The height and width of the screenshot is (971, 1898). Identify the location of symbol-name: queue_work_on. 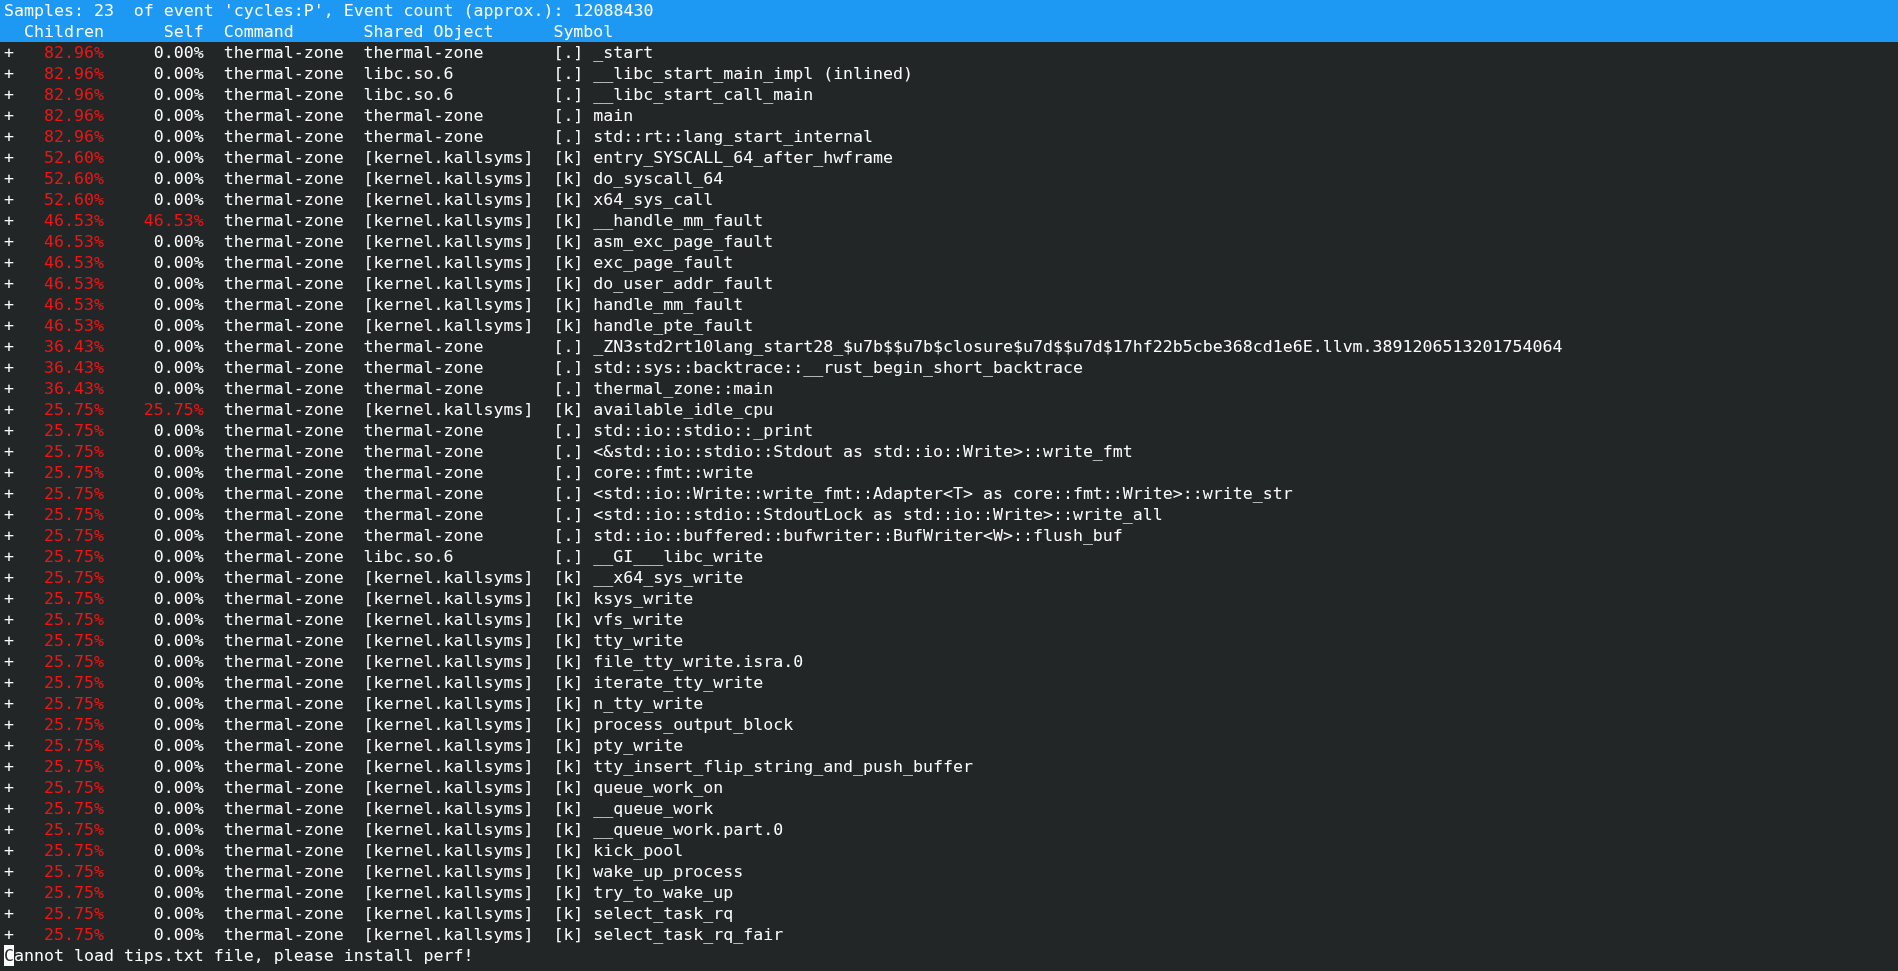
(658, 787).